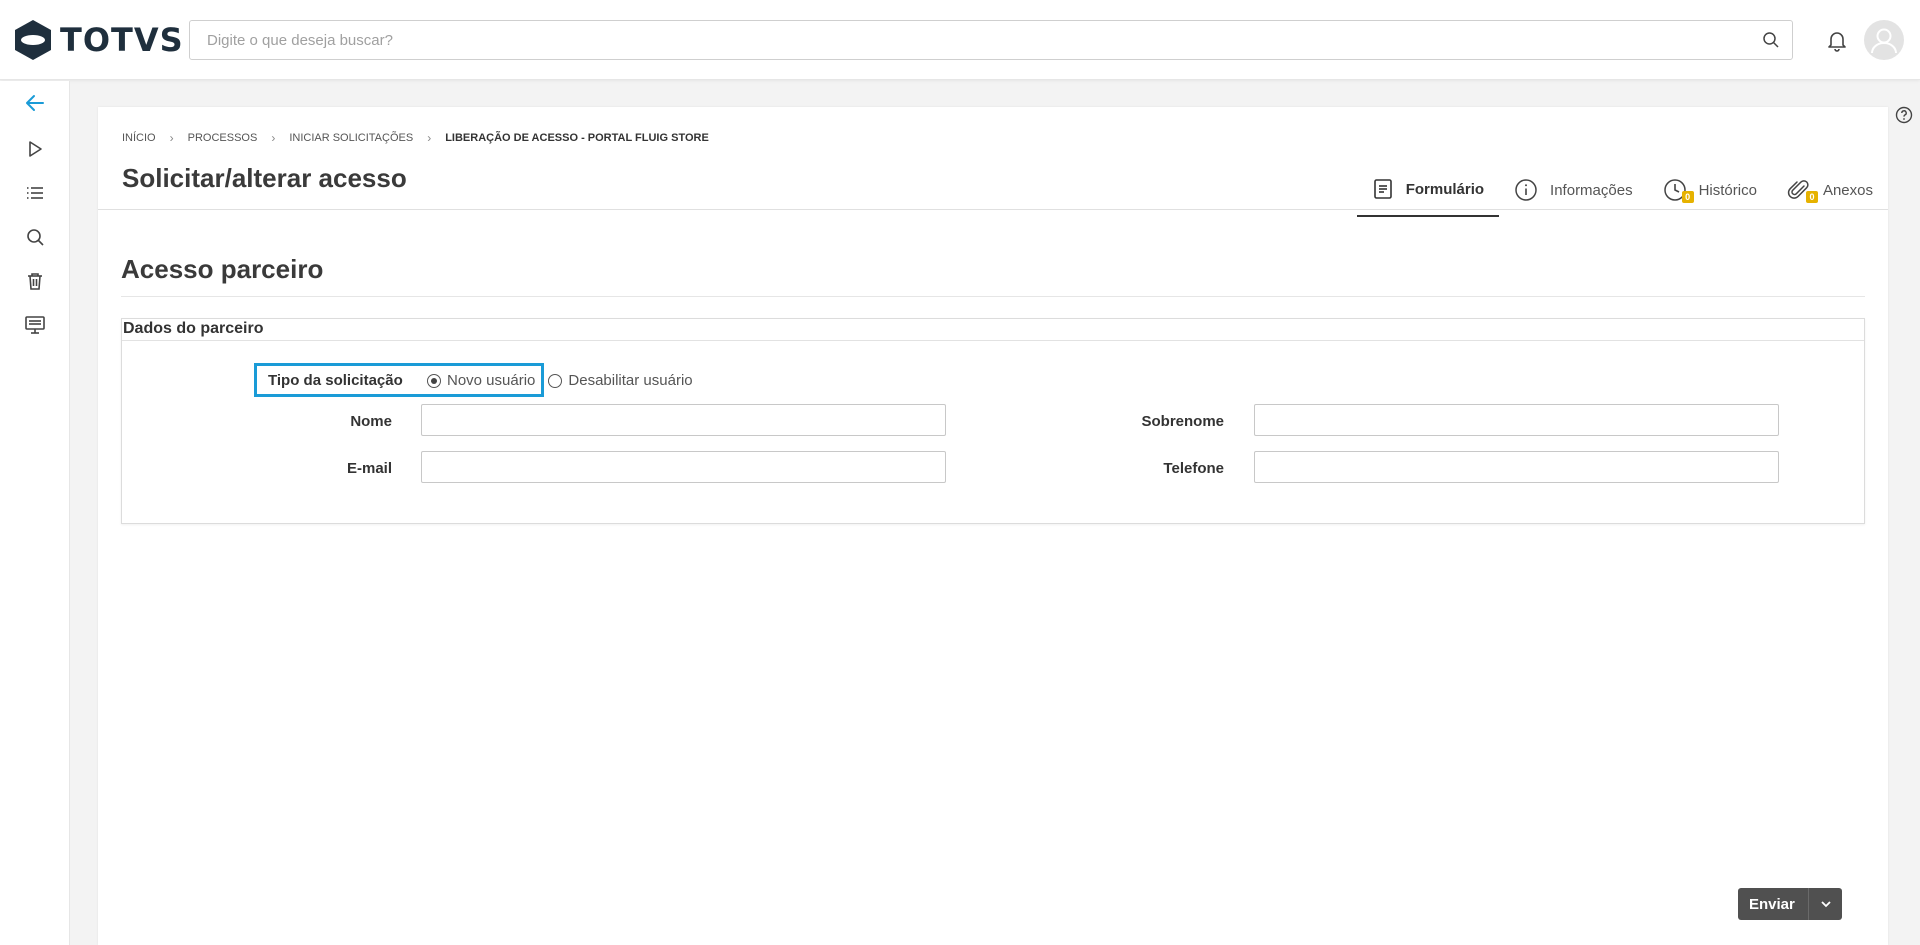 The width and height of the screenshot is (1920, 945). What do you see at coordinates (491, 380) in the screenshot?
I see `radio-label: Novo usuário` at bounding box center [491, 380].